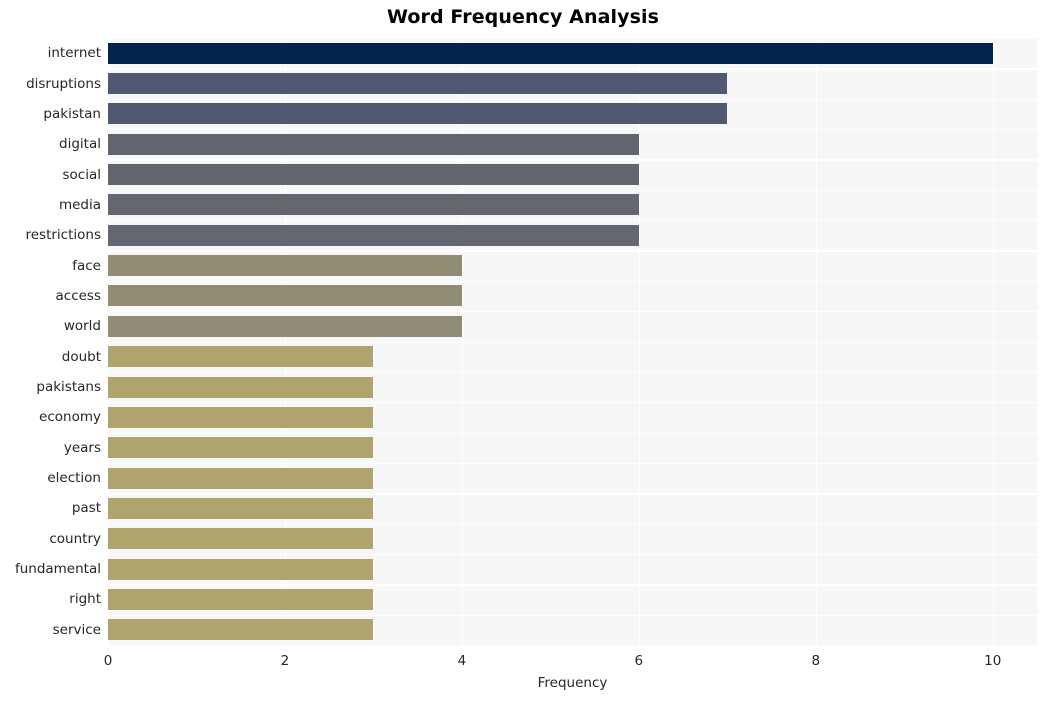  Describe the element at coordinates (74, 478) in the screenshot. I see `y-axis-tick-label: election` at that location.